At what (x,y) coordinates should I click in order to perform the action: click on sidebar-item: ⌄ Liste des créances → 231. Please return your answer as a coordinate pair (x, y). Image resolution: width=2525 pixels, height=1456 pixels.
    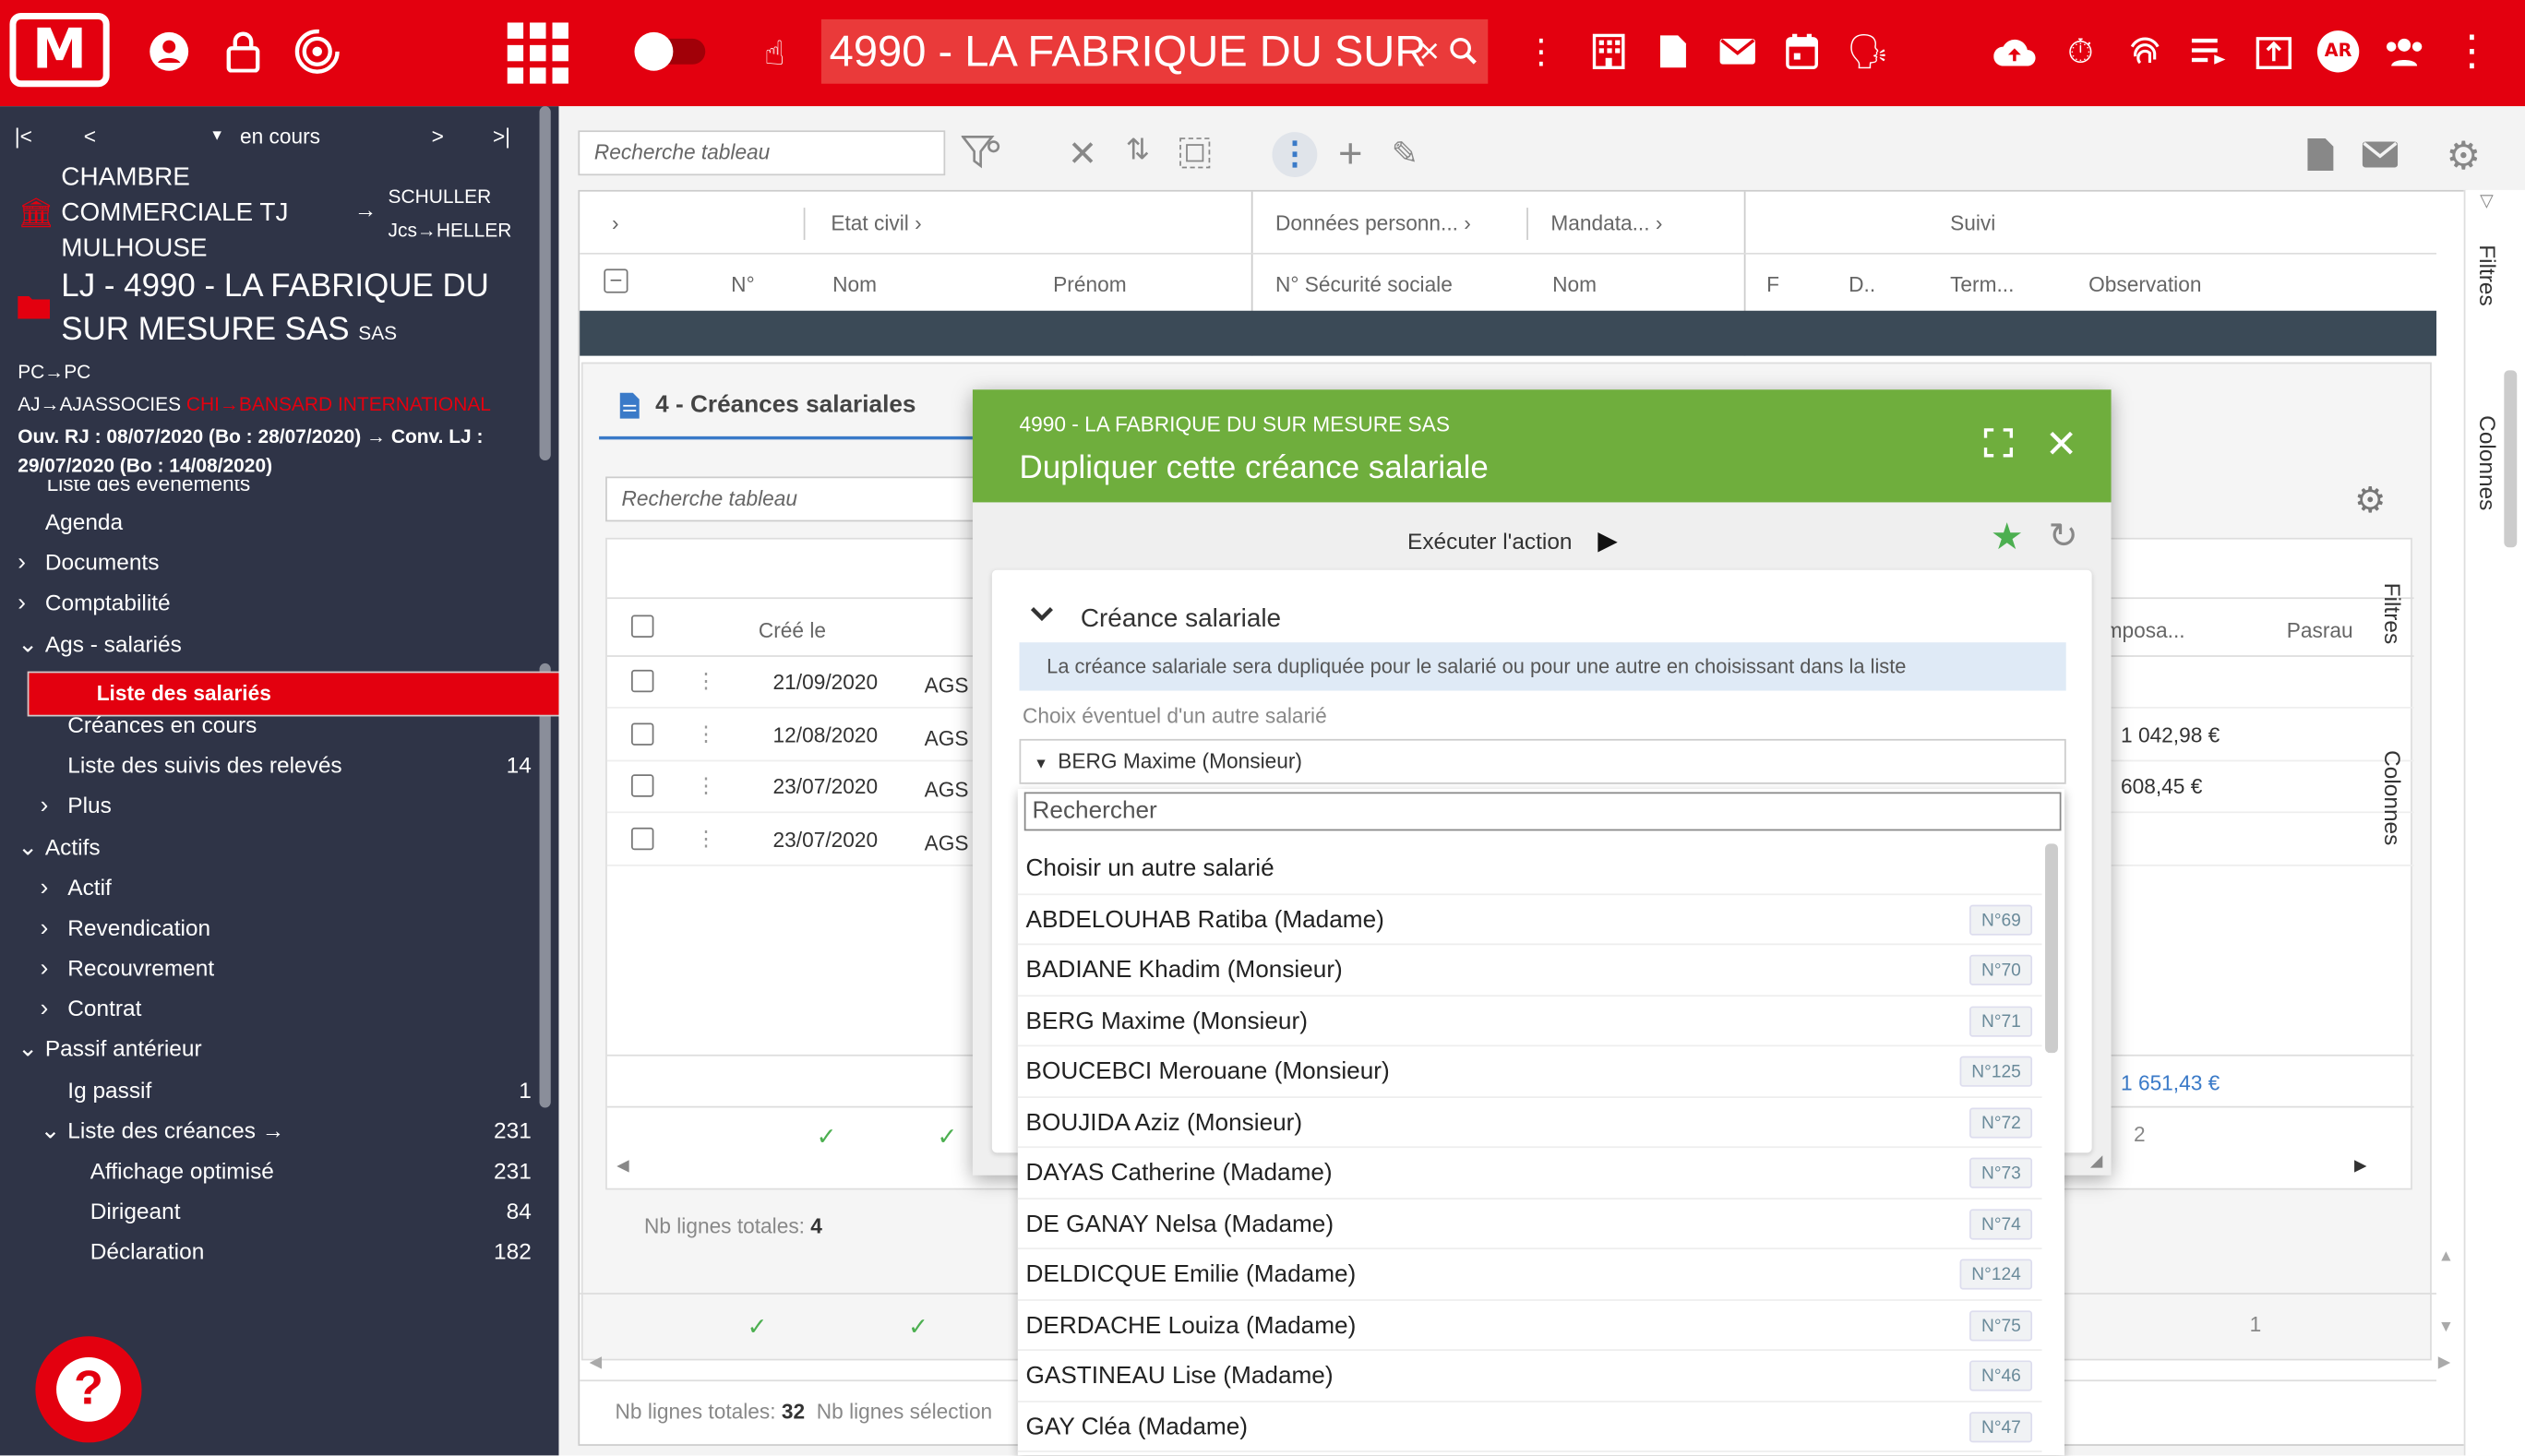
    Looking at the image, I should click on (267, 1131).